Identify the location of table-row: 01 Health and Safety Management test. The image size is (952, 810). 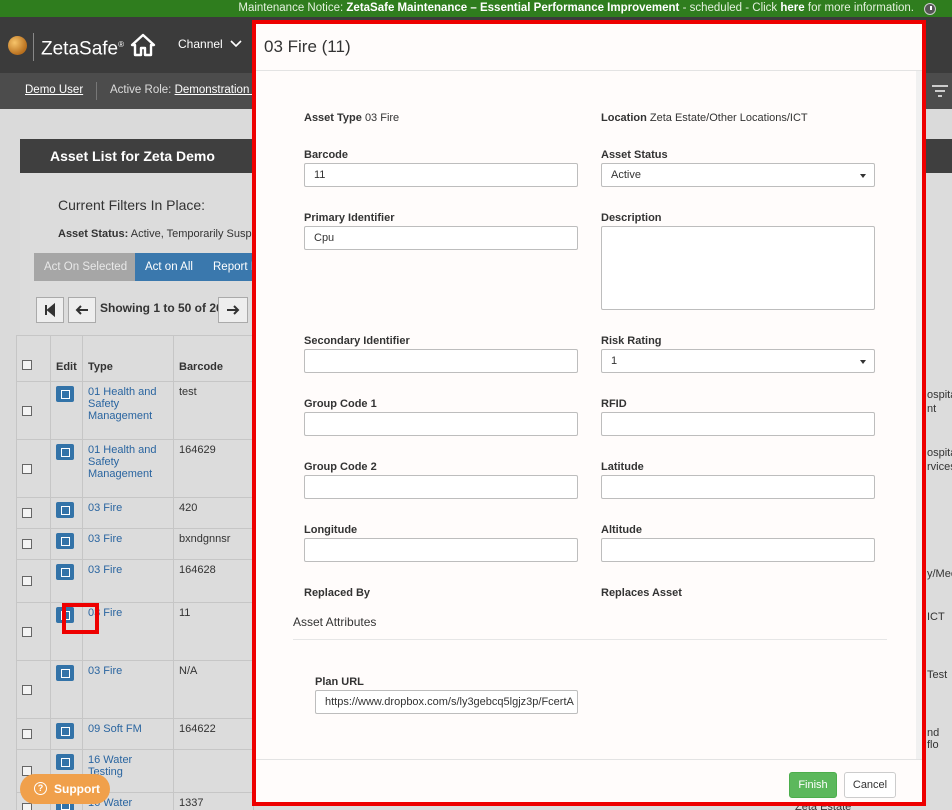
(135, 410).